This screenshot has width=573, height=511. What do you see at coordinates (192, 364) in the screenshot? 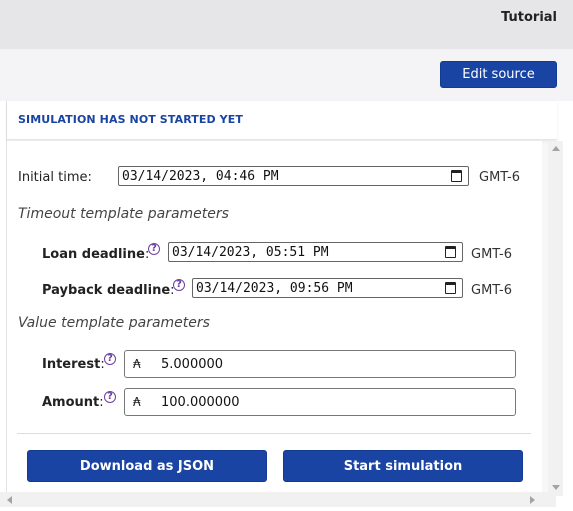
I see `interest-value: 5.000000` at bounding box center [192, 364].